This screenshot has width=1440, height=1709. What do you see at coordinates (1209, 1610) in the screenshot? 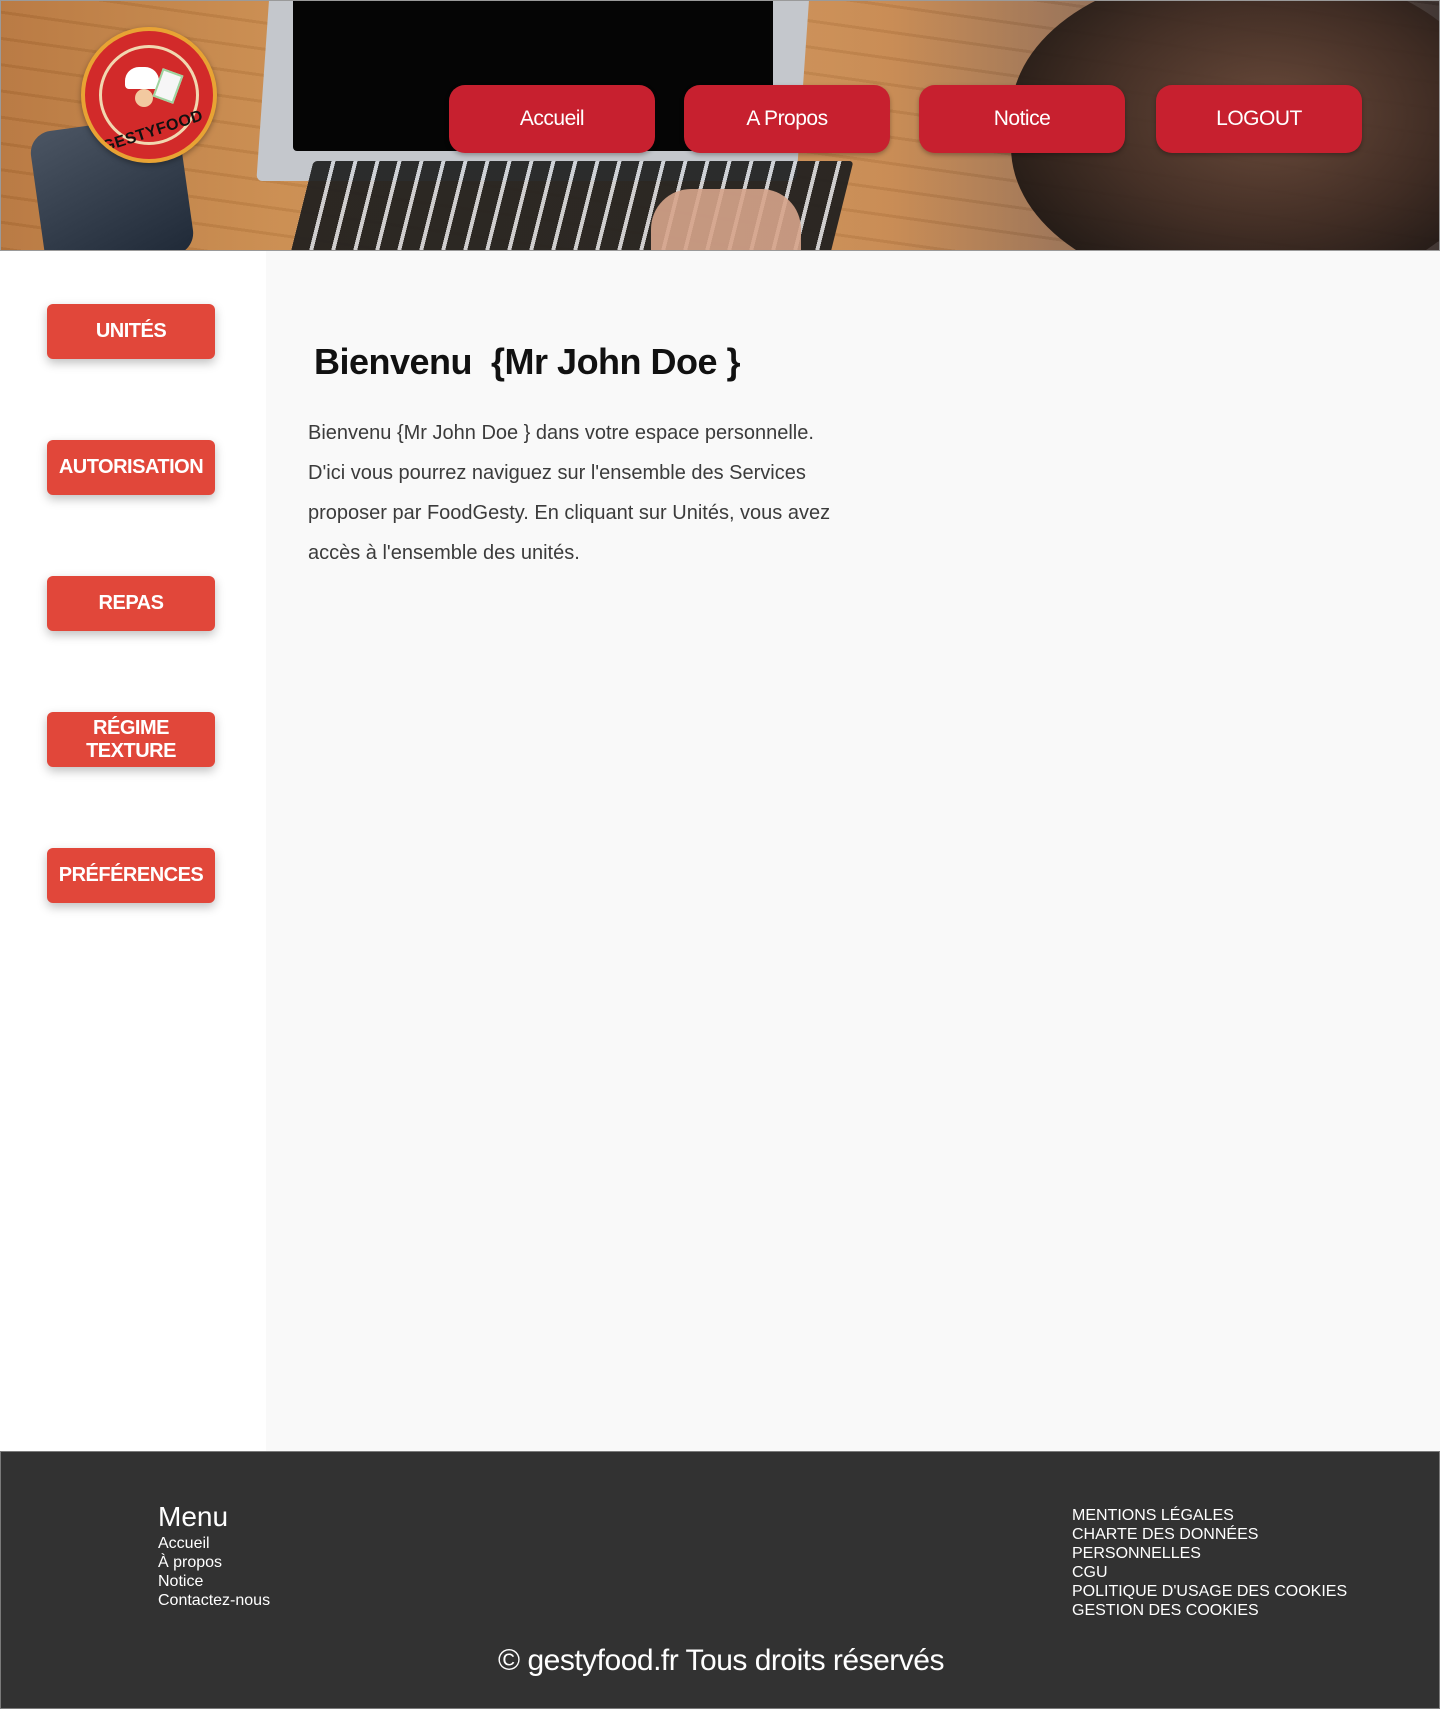
I see `footer-link-cookies-management: GESTION DES COOKIES` at bounding box center [1209, 1610].